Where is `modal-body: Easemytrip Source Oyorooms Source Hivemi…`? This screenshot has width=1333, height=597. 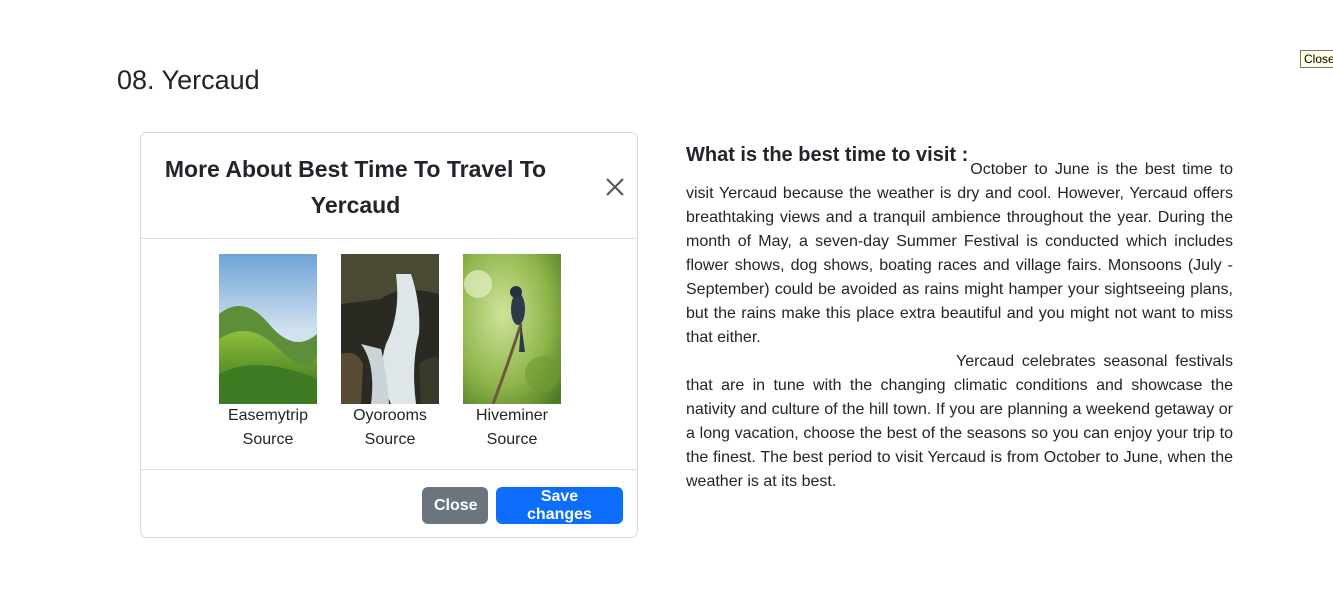
modal-body: Easemytrip Source Oyorooms Source Hivemi… is located at coordinates (389, 354).